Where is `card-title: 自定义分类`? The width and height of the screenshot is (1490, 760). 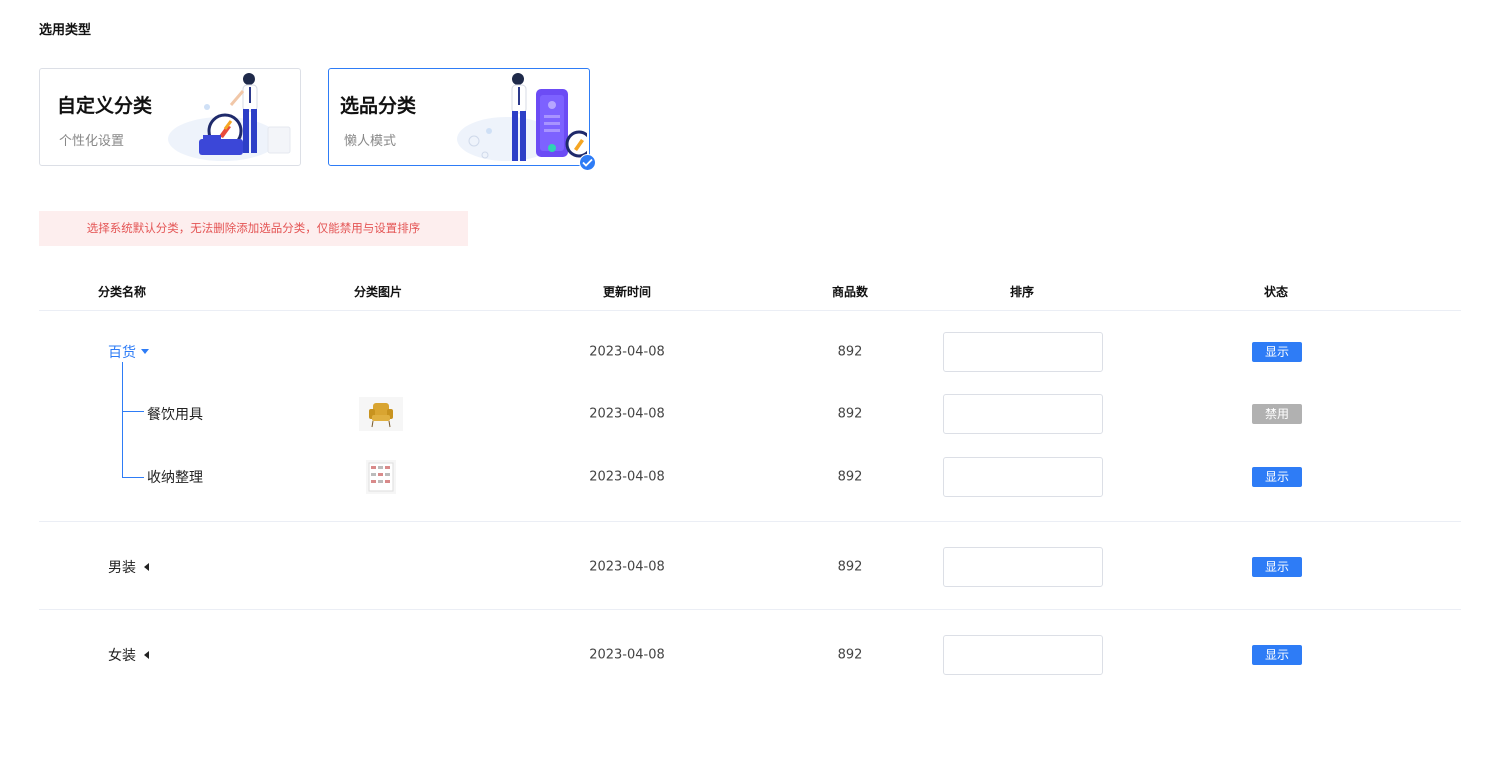
card-title: 自定义分类 is located at coordinates (105, 106).